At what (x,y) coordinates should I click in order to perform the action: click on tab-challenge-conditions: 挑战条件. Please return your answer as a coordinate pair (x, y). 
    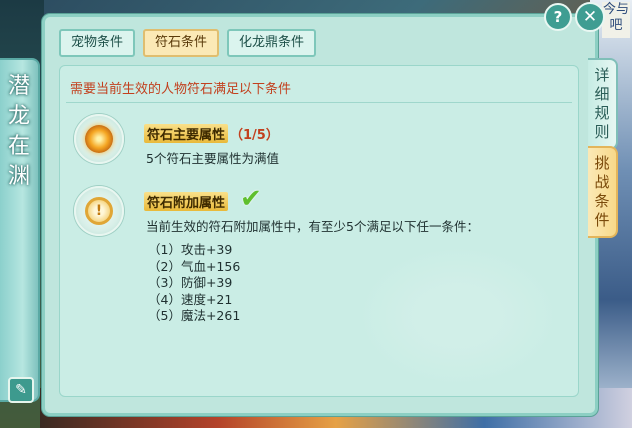
    Looking at the image, I should click on (603, 192).